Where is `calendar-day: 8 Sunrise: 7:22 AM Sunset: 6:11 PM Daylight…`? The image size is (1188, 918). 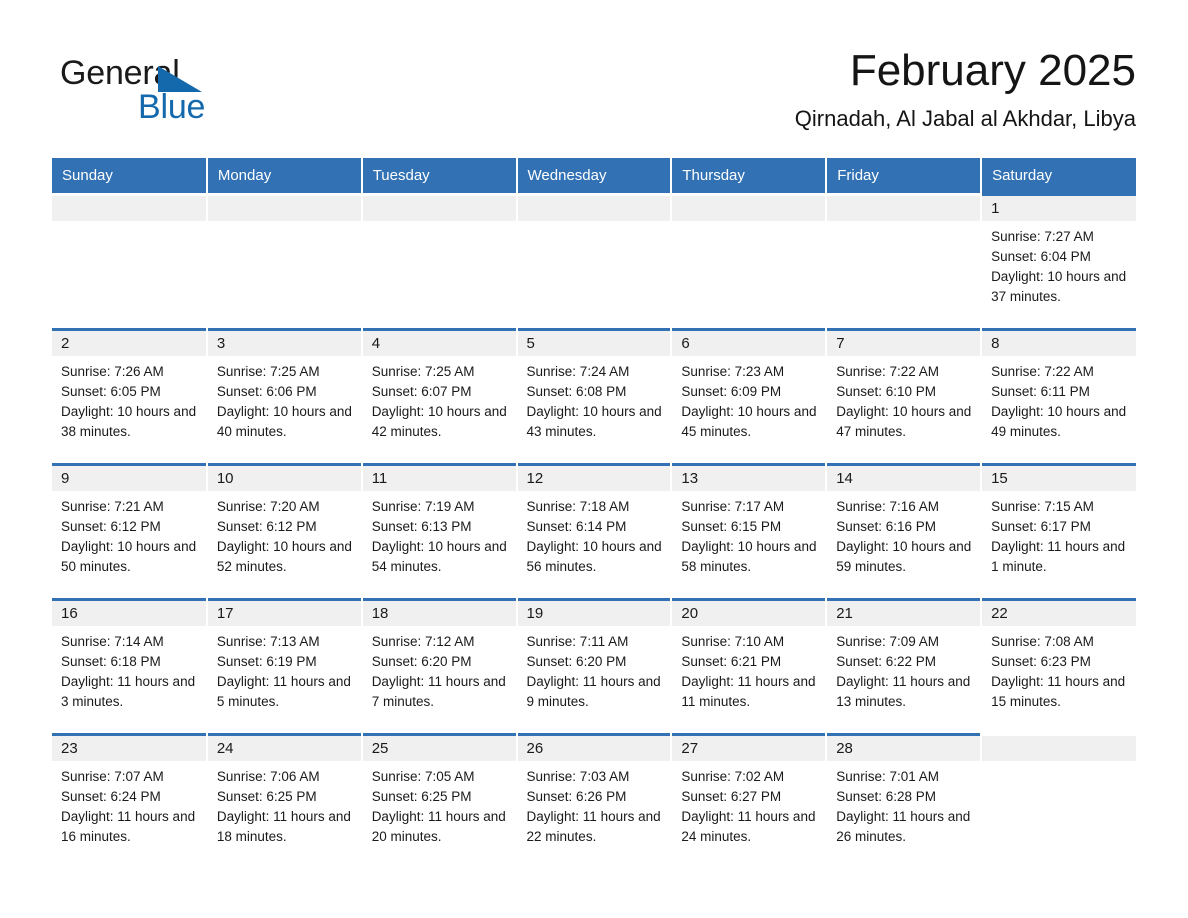 calendar-day: 8 Sunrise: 7:22 AM Sunset: 6:11 PM Daylight… is located at coordinates (1059, 395).